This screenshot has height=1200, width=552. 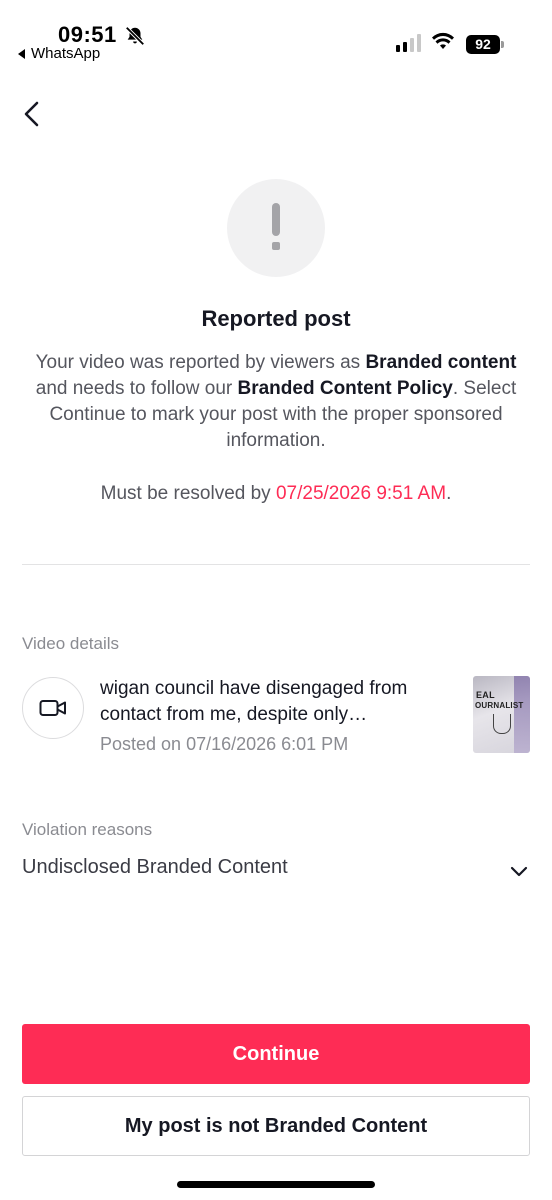 I want to click on signal-icon, so click(x=408, y=43).